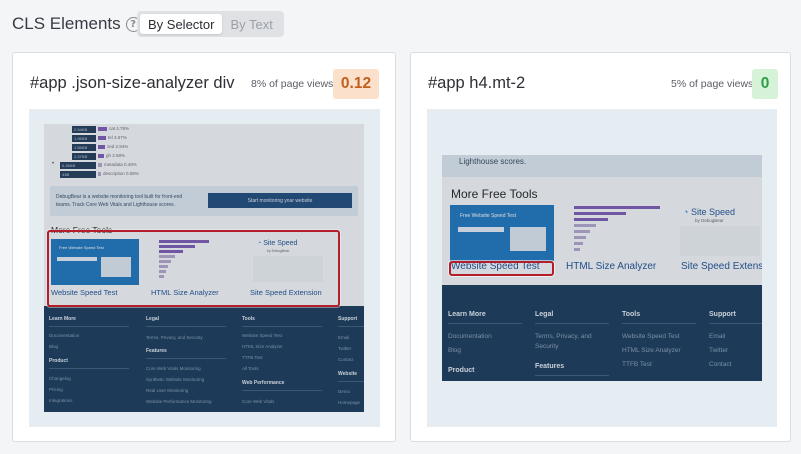 This screenshot has width=801, height=454. I want to click on view-toggle: By Selector By Text, so click(210, 24).